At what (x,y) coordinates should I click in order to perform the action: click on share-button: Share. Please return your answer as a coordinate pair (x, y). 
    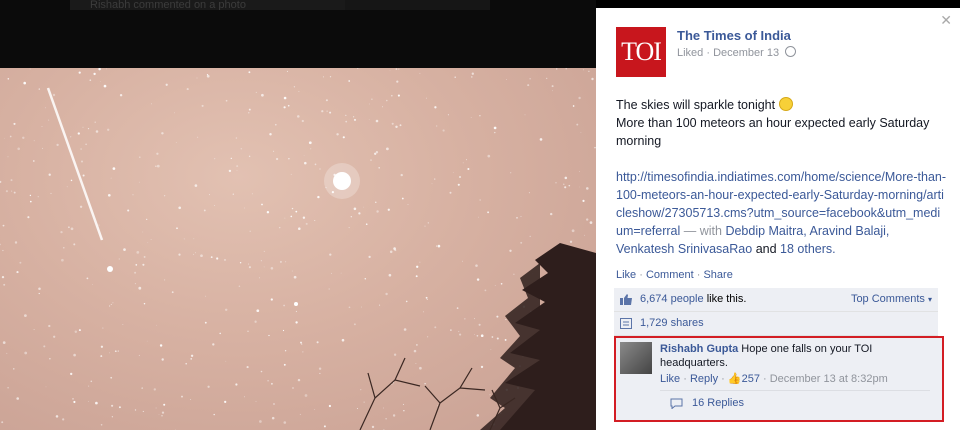
    Looking at the image, I should click on (717, 275).